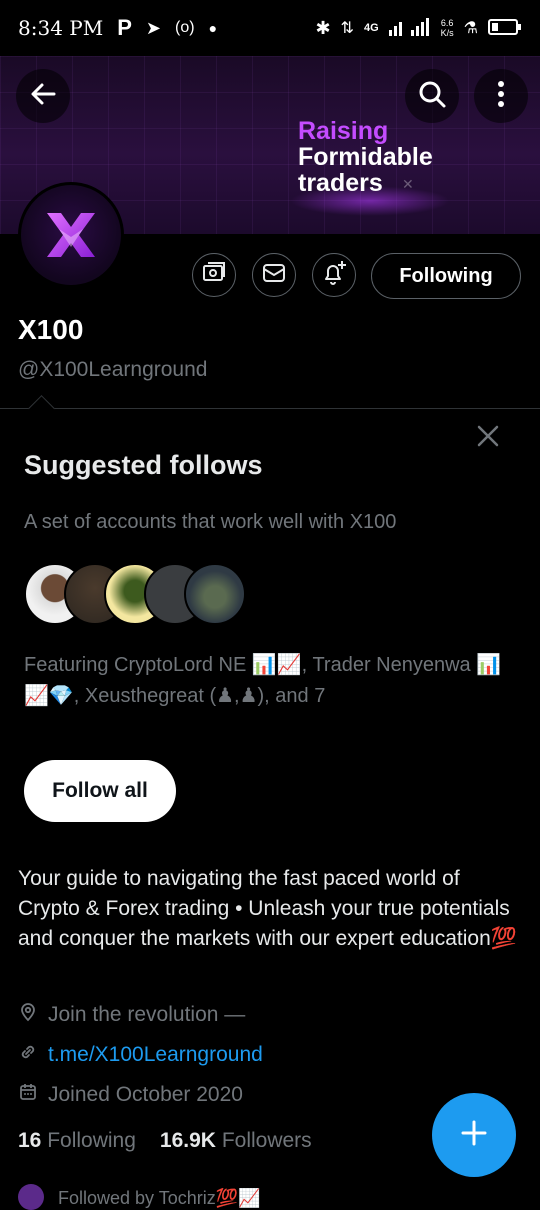 This screenshot has width=540, height=1210. I want to click on speed-value: 6.6, so click(447, 23).